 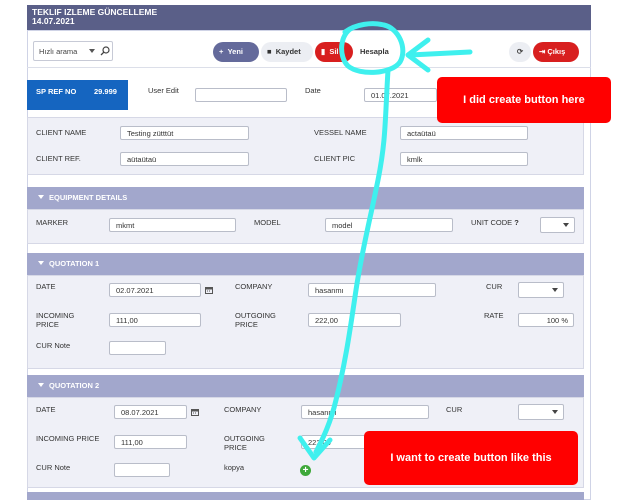 I want to click on down-arrow-head, so click(x=315, y=448).